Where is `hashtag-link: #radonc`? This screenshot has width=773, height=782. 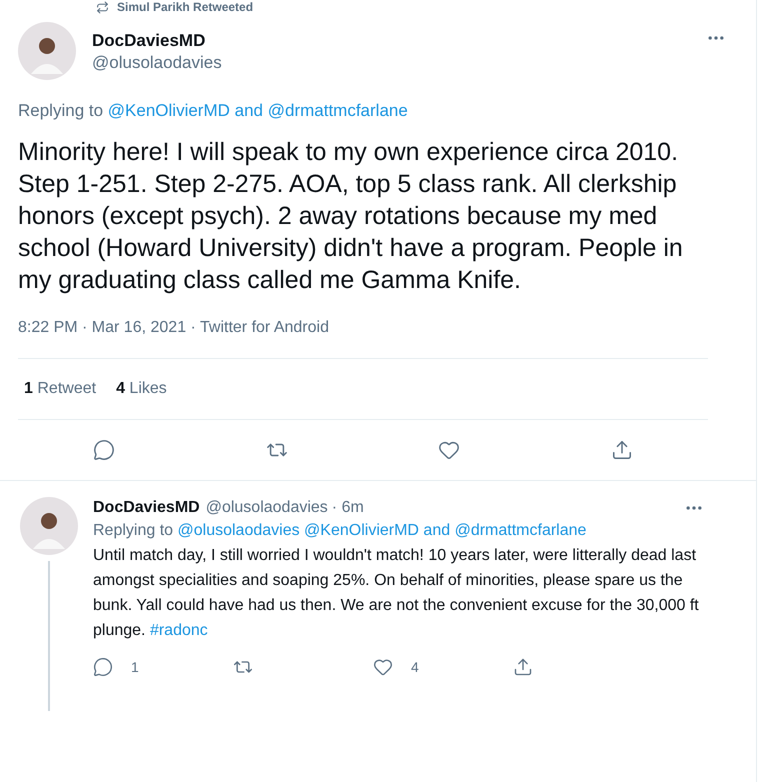
hashtag-link: #radonc is located at coordinates (177, 630).